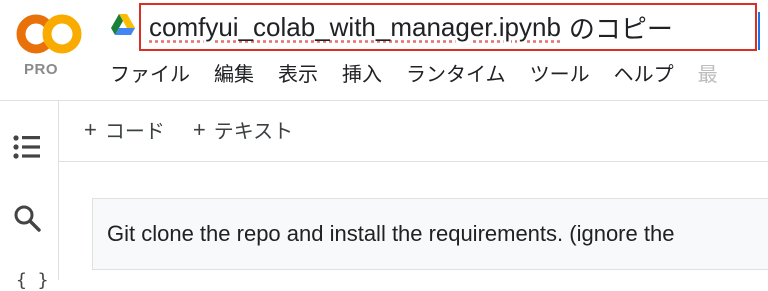  Describe the element at coordinates (32, 280) in the screenshot. I see `code-snippets-icon: { }` at that location.